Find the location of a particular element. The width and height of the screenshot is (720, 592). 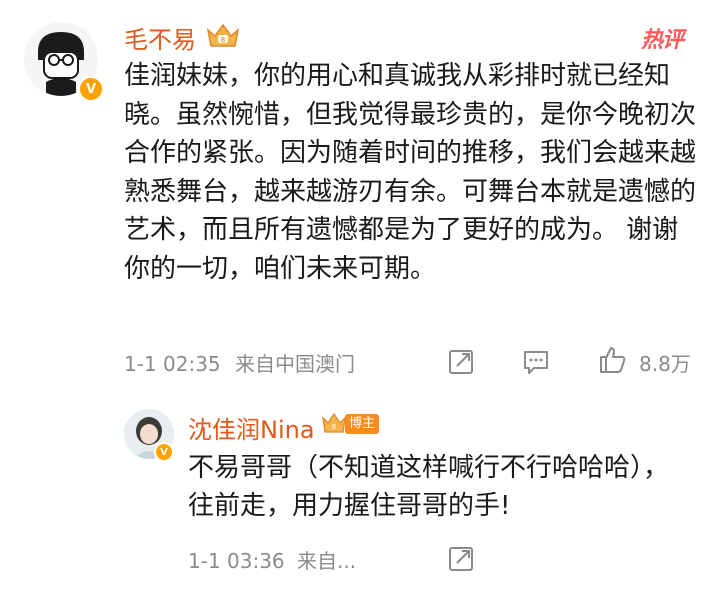

timestamp: 1-1 02:35 is located at coordinates (172, 364).